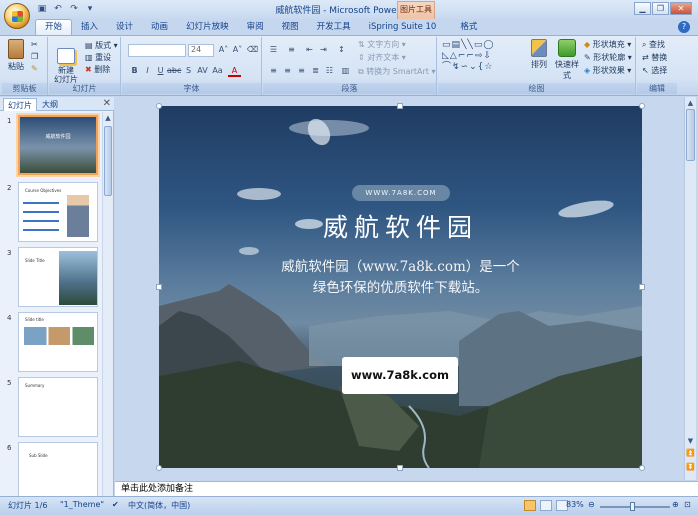 This screenshot has height=515, width=698. I want to click on tab-review: 审阅, so click(255, 27).